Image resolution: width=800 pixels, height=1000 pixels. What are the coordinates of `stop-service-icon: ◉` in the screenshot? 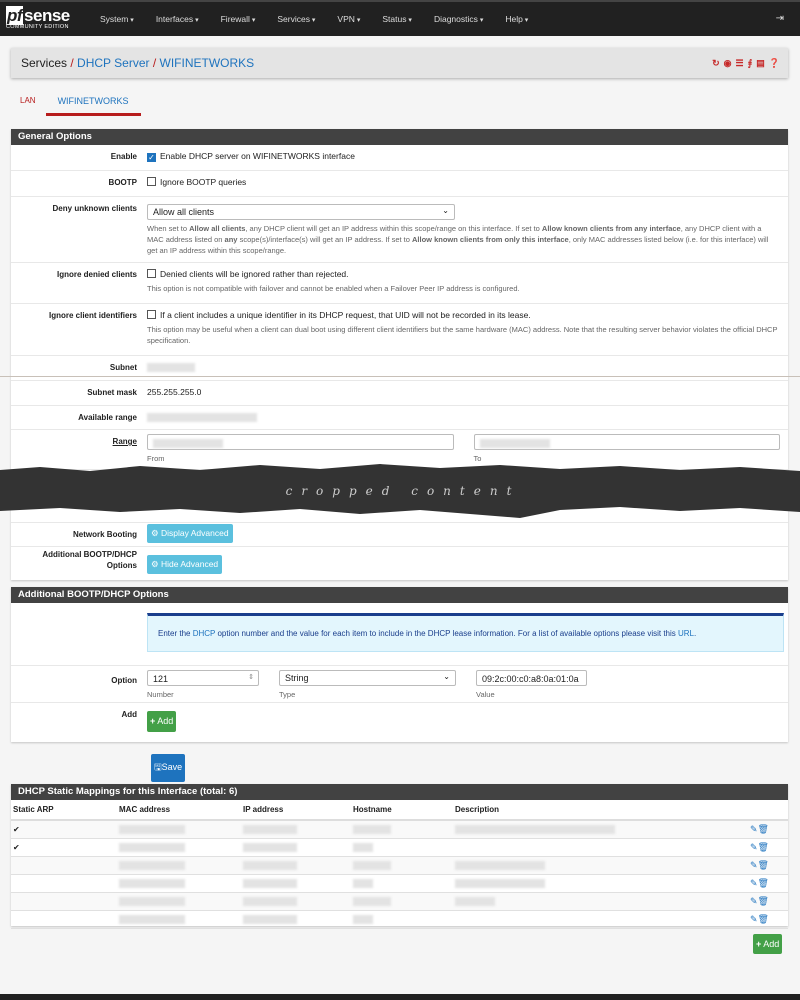 It's located at (728, 63).